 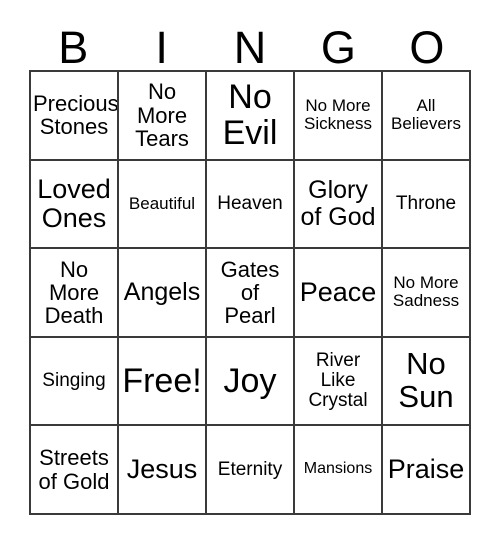 I want to click on bingo-cell-label: No More Sadness, so click(x=426, y=292).